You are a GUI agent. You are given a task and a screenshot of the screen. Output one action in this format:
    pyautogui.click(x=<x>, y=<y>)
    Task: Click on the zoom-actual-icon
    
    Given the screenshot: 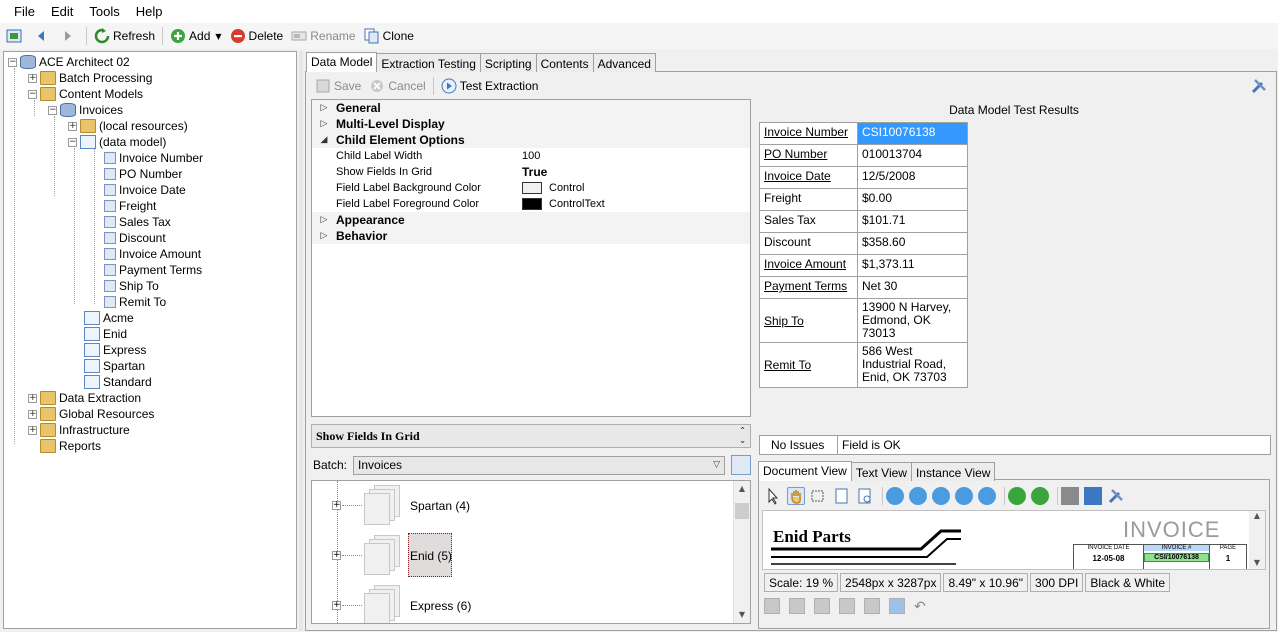 What is the action you would take?
    pyautogui.click(x=941, y=496)
    